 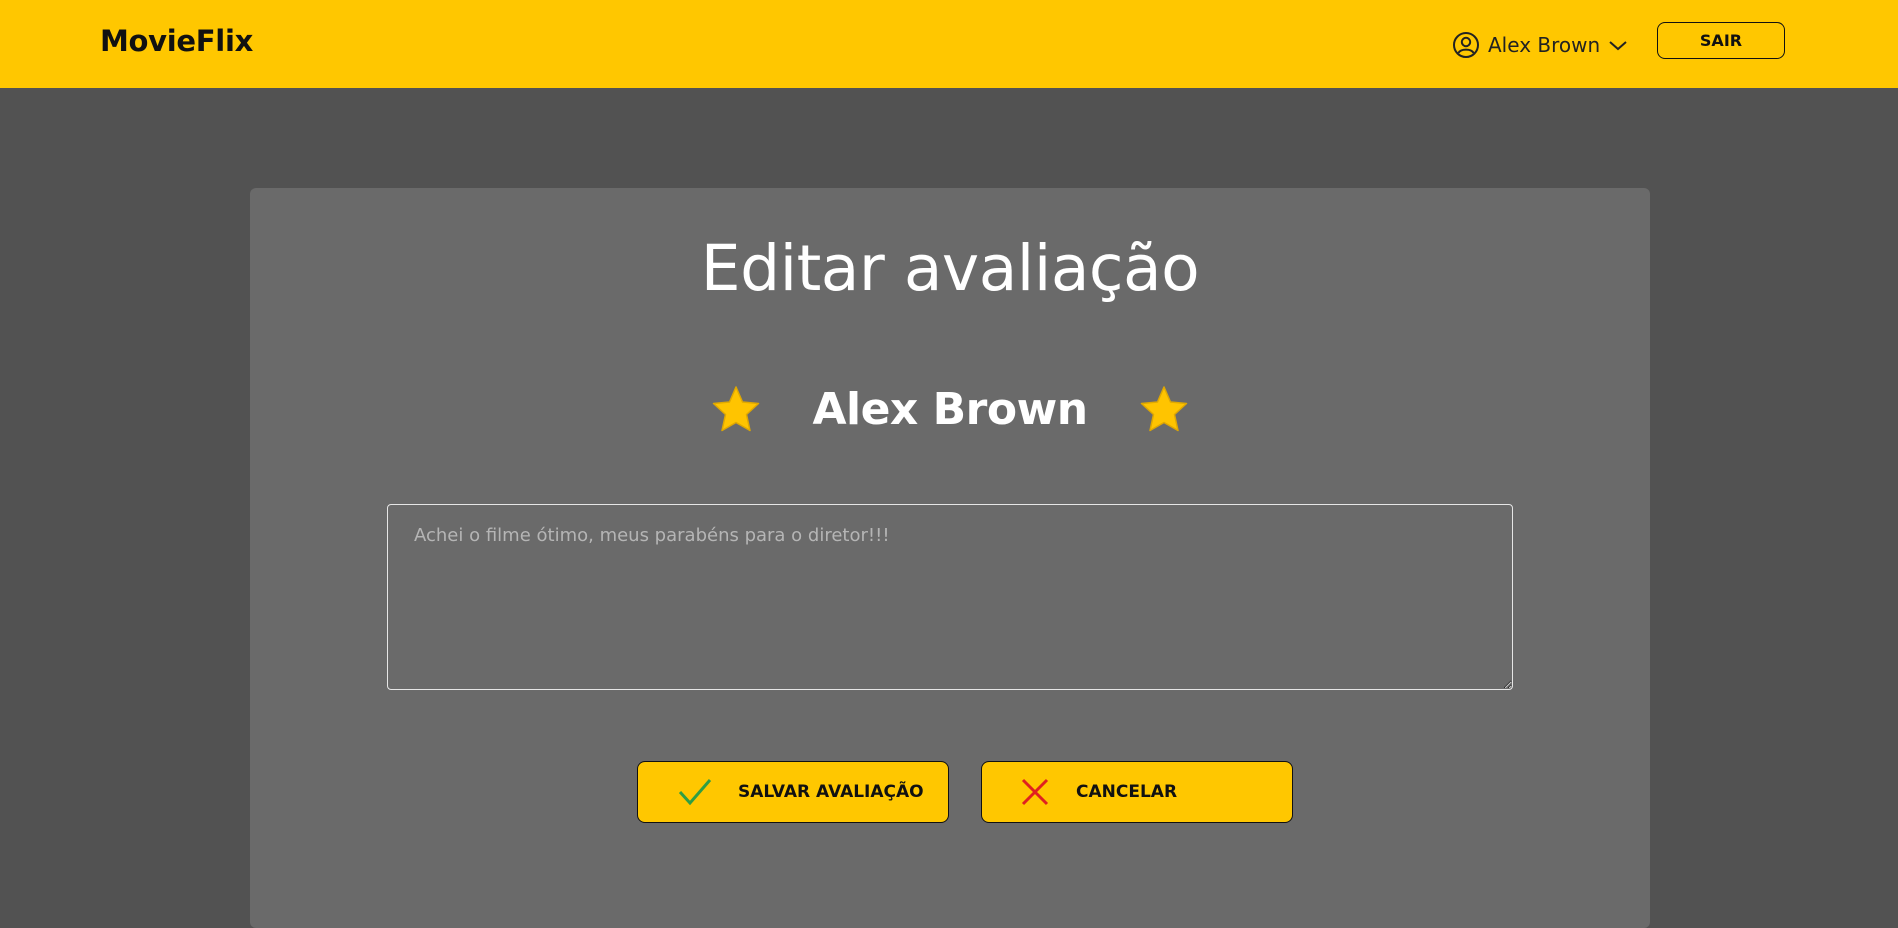 I want to click on user-circle-icon, so click(x=1466, y=45).